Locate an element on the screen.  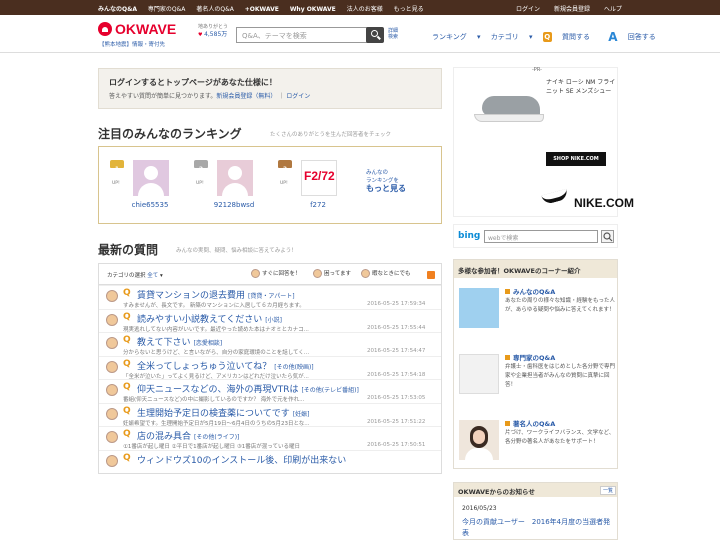
filter-leisure: 暇なときにでも is located at coordinates (386, 273).